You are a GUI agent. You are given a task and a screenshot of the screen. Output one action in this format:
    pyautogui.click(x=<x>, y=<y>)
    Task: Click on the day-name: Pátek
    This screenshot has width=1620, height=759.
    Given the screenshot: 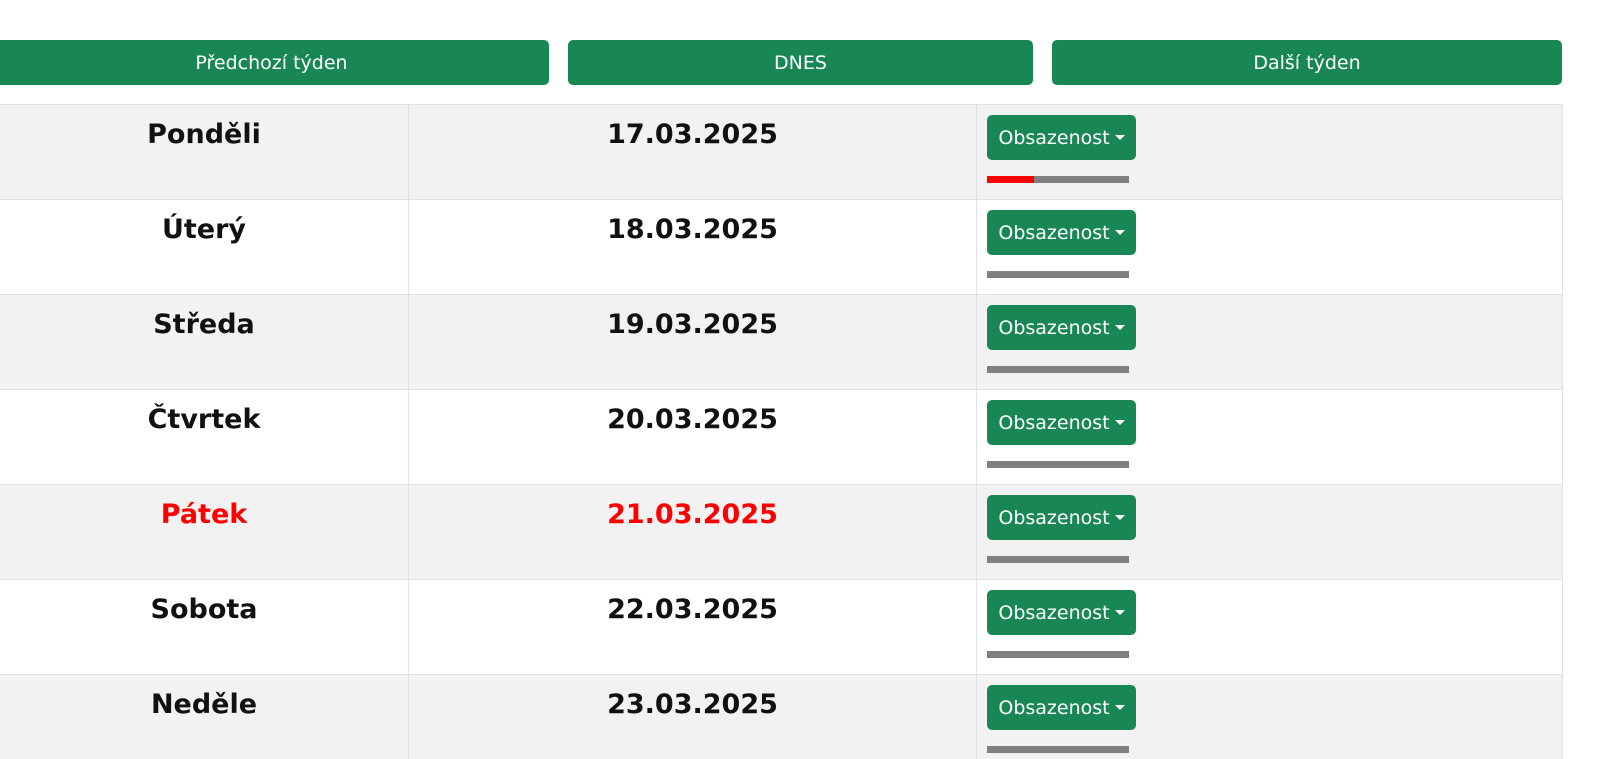 What is the action you would take?
    pyautogui.click(x=204, y=514)
    